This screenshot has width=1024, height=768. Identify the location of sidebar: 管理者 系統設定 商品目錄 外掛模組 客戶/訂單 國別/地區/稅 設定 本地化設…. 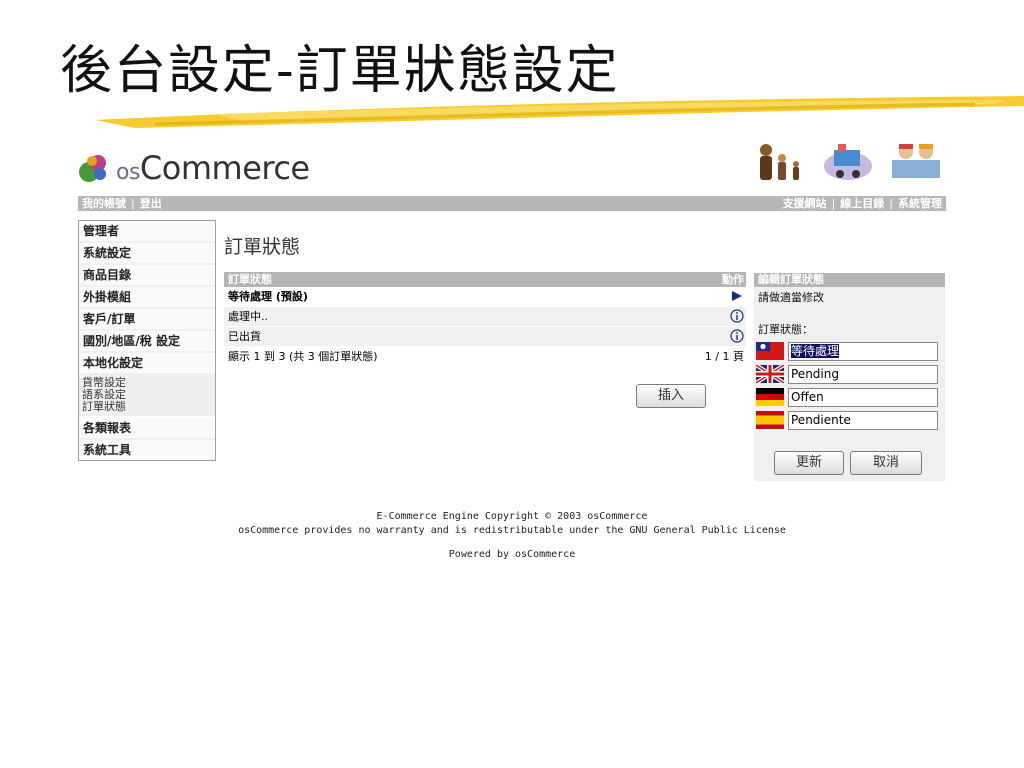
(147, 340).